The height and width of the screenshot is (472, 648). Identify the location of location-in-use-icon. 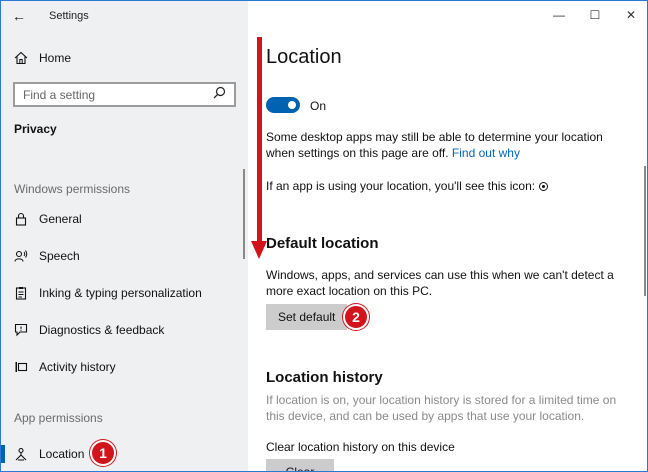
(544, 186).